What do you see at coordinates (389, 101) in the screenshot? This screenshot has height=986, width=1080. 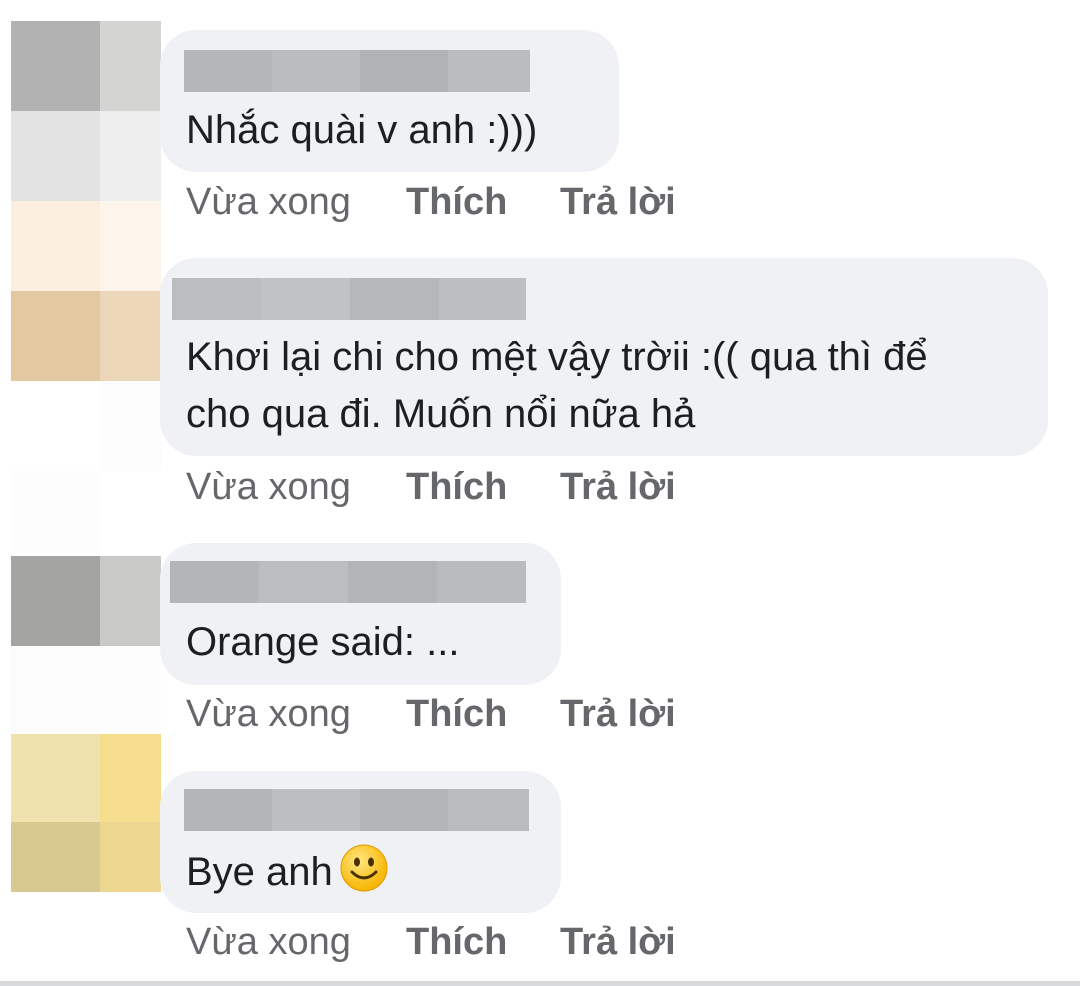 I see `comment-bubble: Nhắc quài v anh :)))` at bounding box center [389, 101].